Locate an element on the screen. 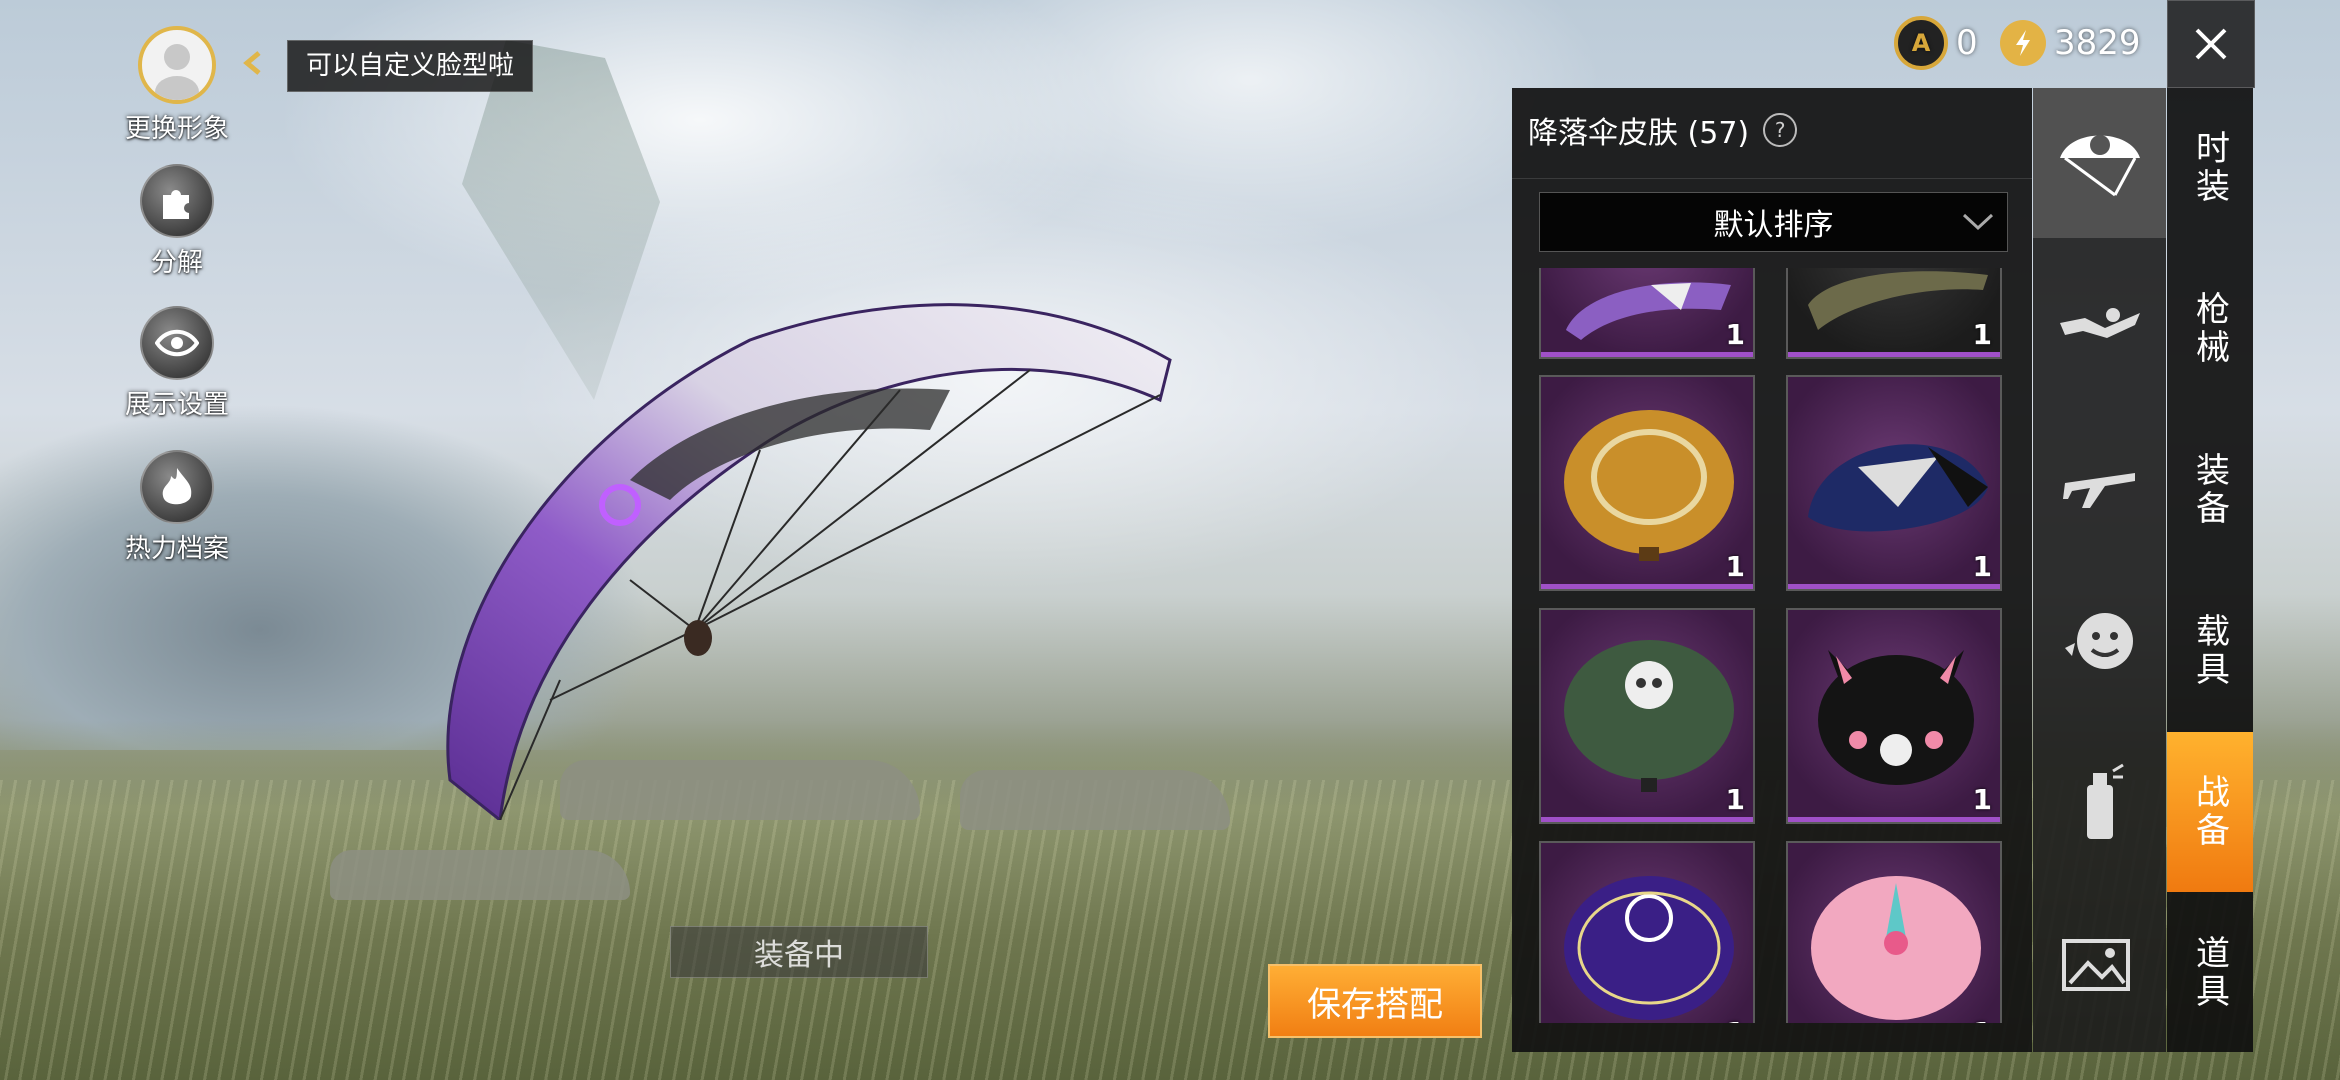 The width and height of the screenshot is (2340, 1080). skin-card-pink-compass-parachute: 1 is located at coordinates (1894, 932).